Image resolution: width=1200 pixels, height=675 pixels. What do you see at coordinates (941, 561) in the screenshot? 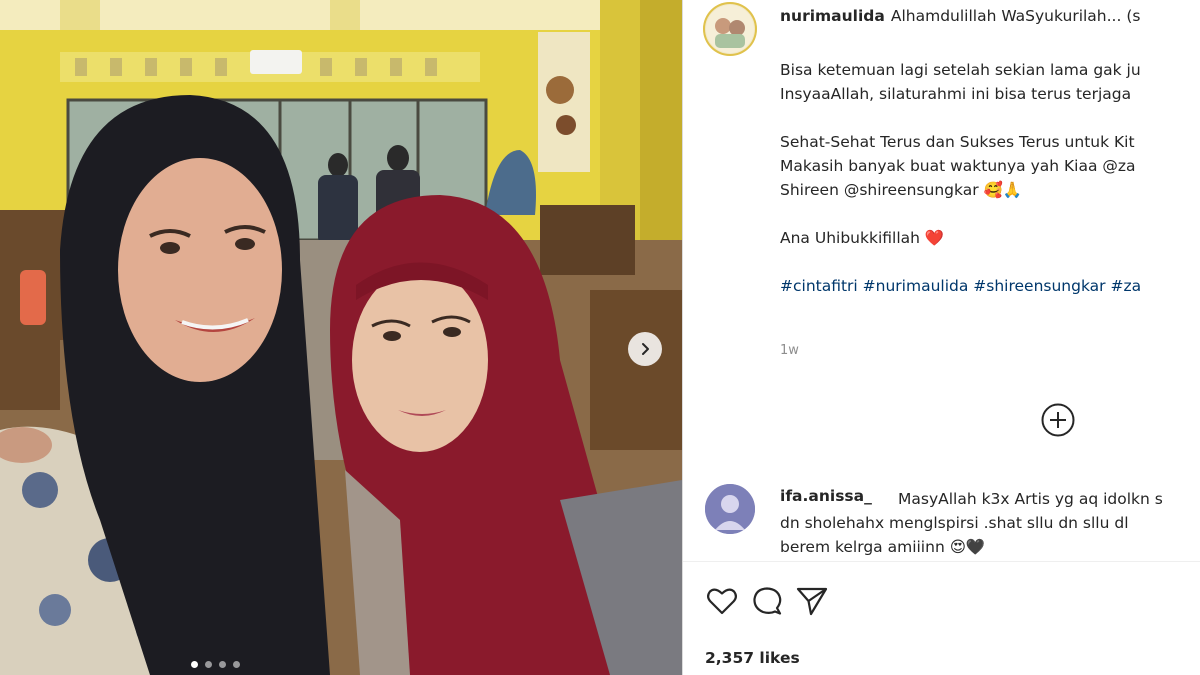
I see `actions-separator` at bounding box center [941, 561].